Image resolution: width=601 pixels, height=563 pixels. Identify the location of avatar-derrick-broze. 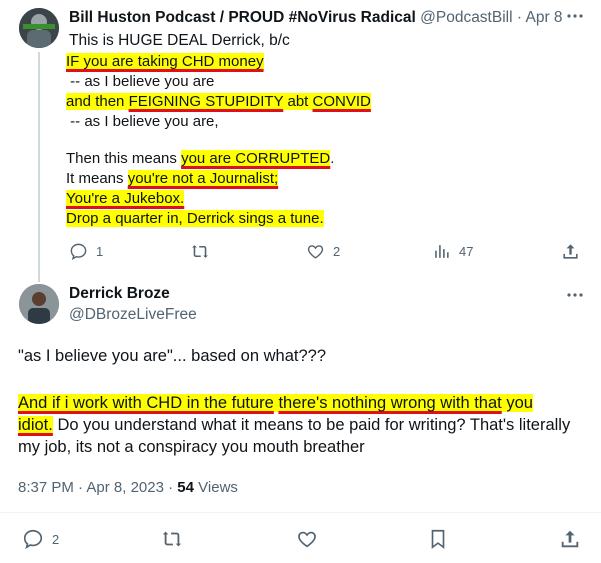
(39, 304).